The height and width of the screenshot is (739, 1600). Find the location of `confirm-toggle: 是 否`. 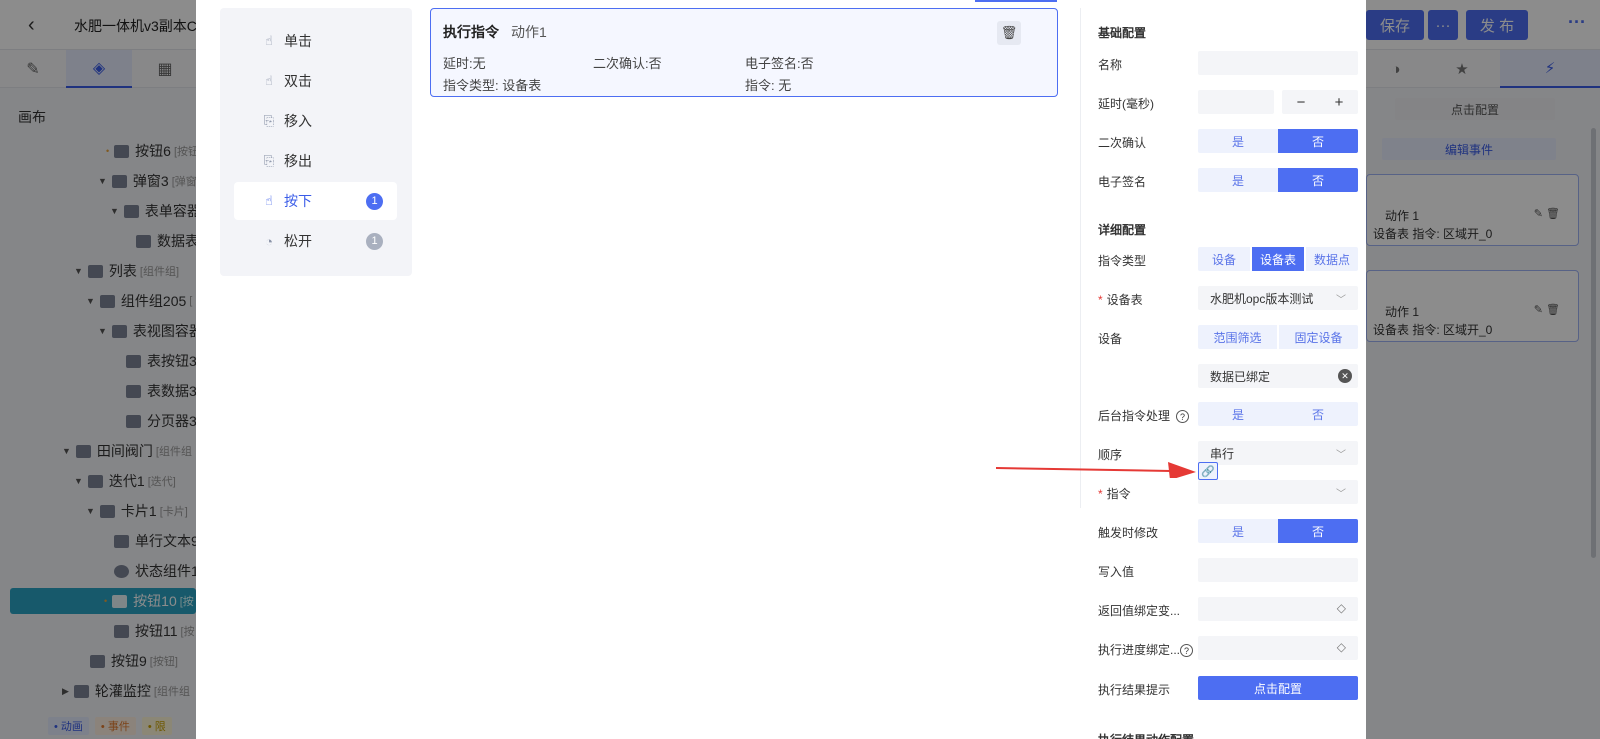

confirm-toggle: 是 否 is located at coordinates (1278, 141).